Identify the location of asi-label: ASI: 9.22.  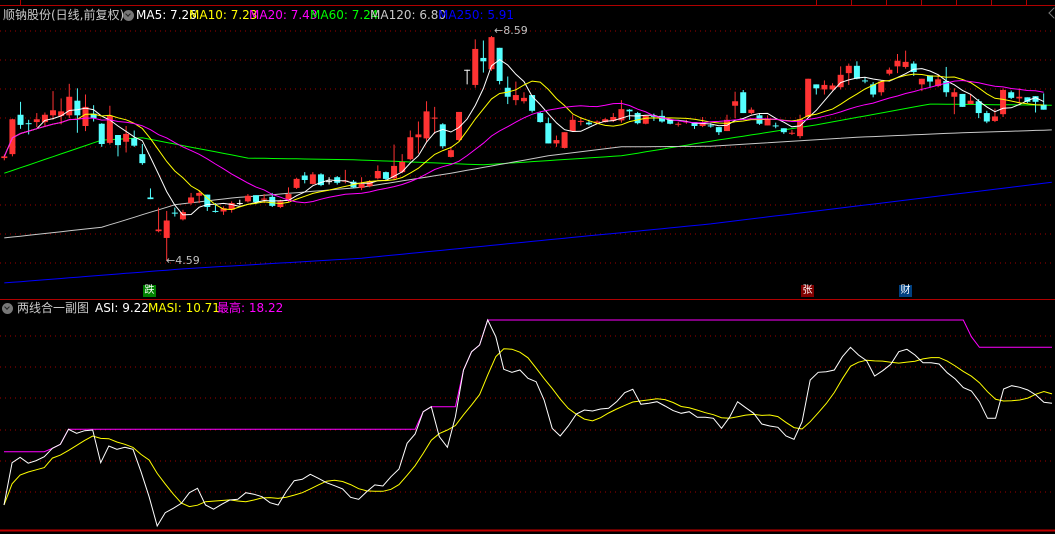
(122, 308).